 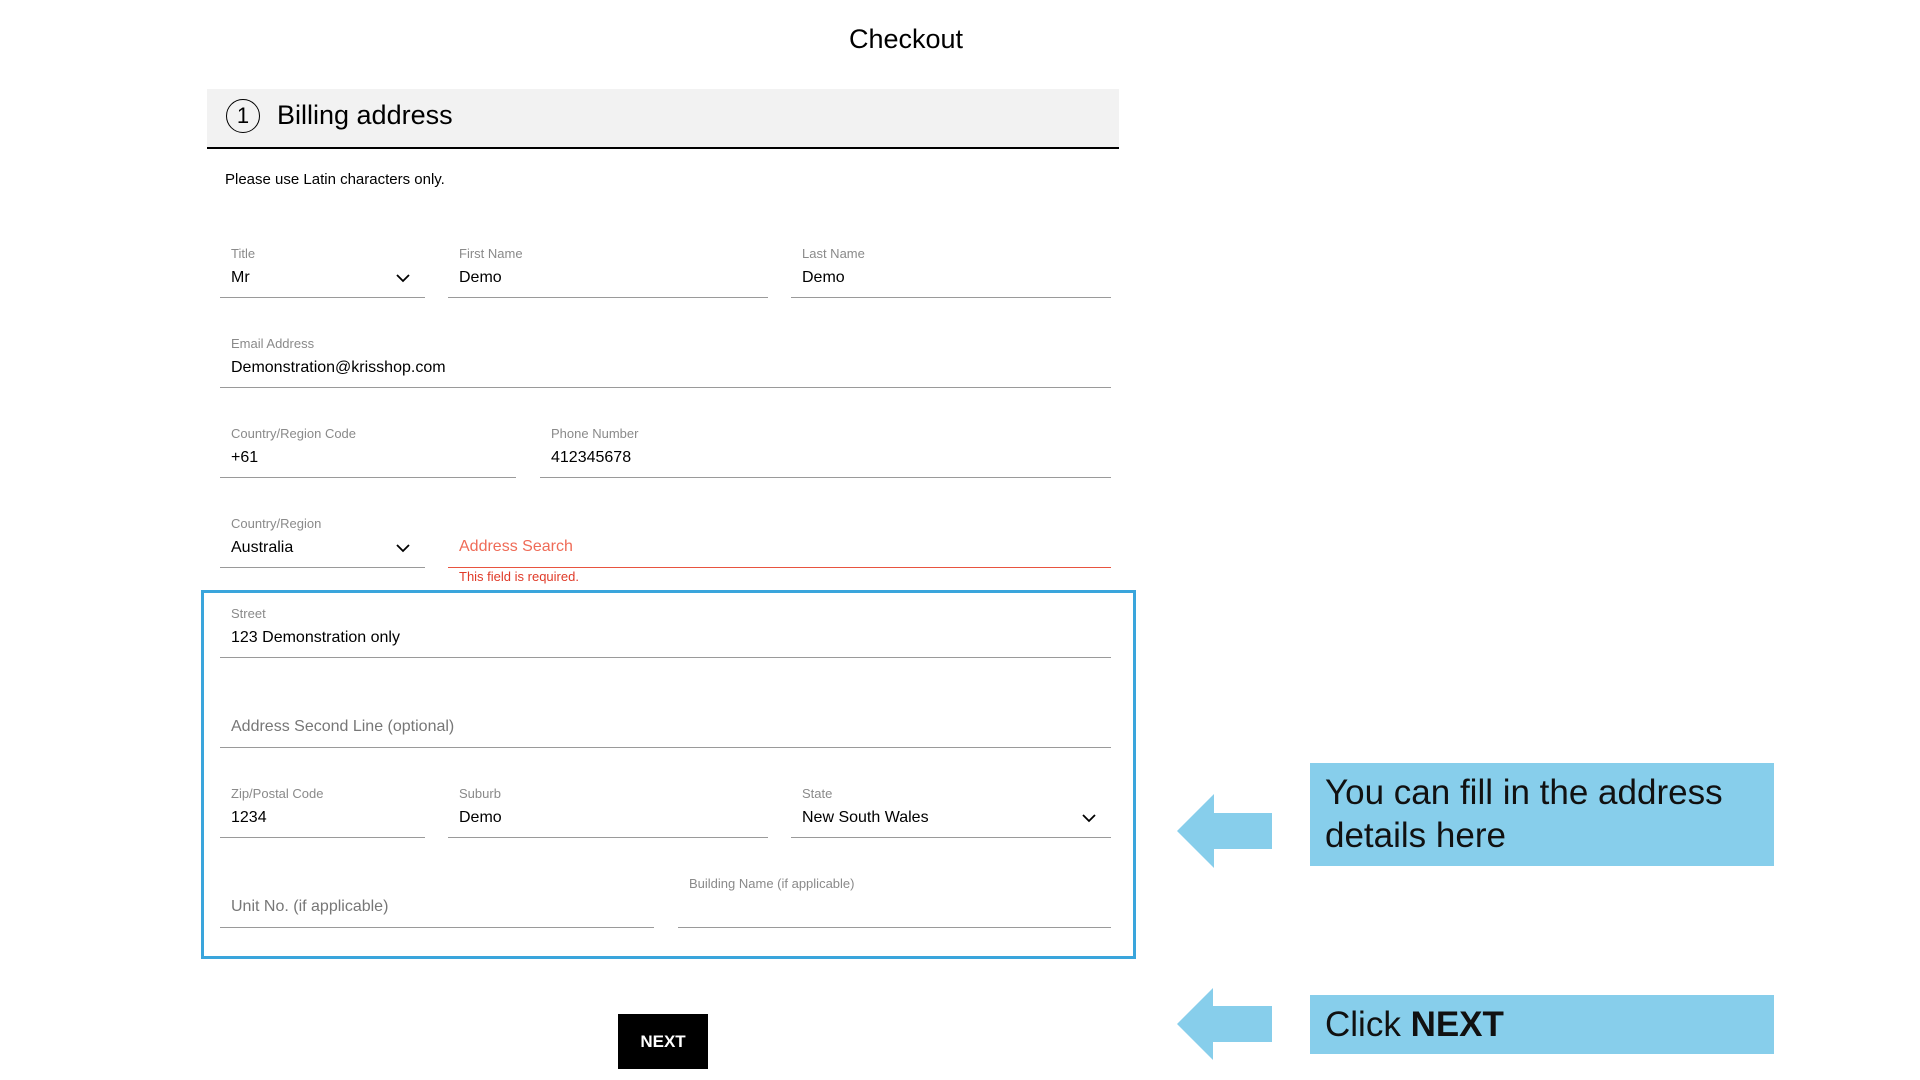 What do you see at coordinates (343, 726) in the screenshot?
I see `address-second-line-placeholder: Address Second Line (optional)` at bounding box center [343, 726].